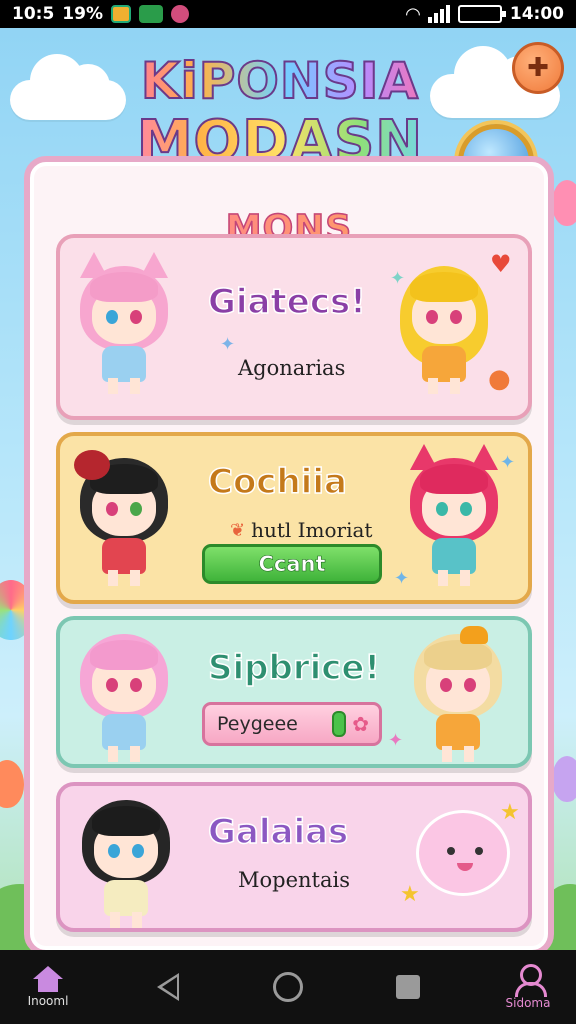  I want to click on nav-overview, so click(288, 987).